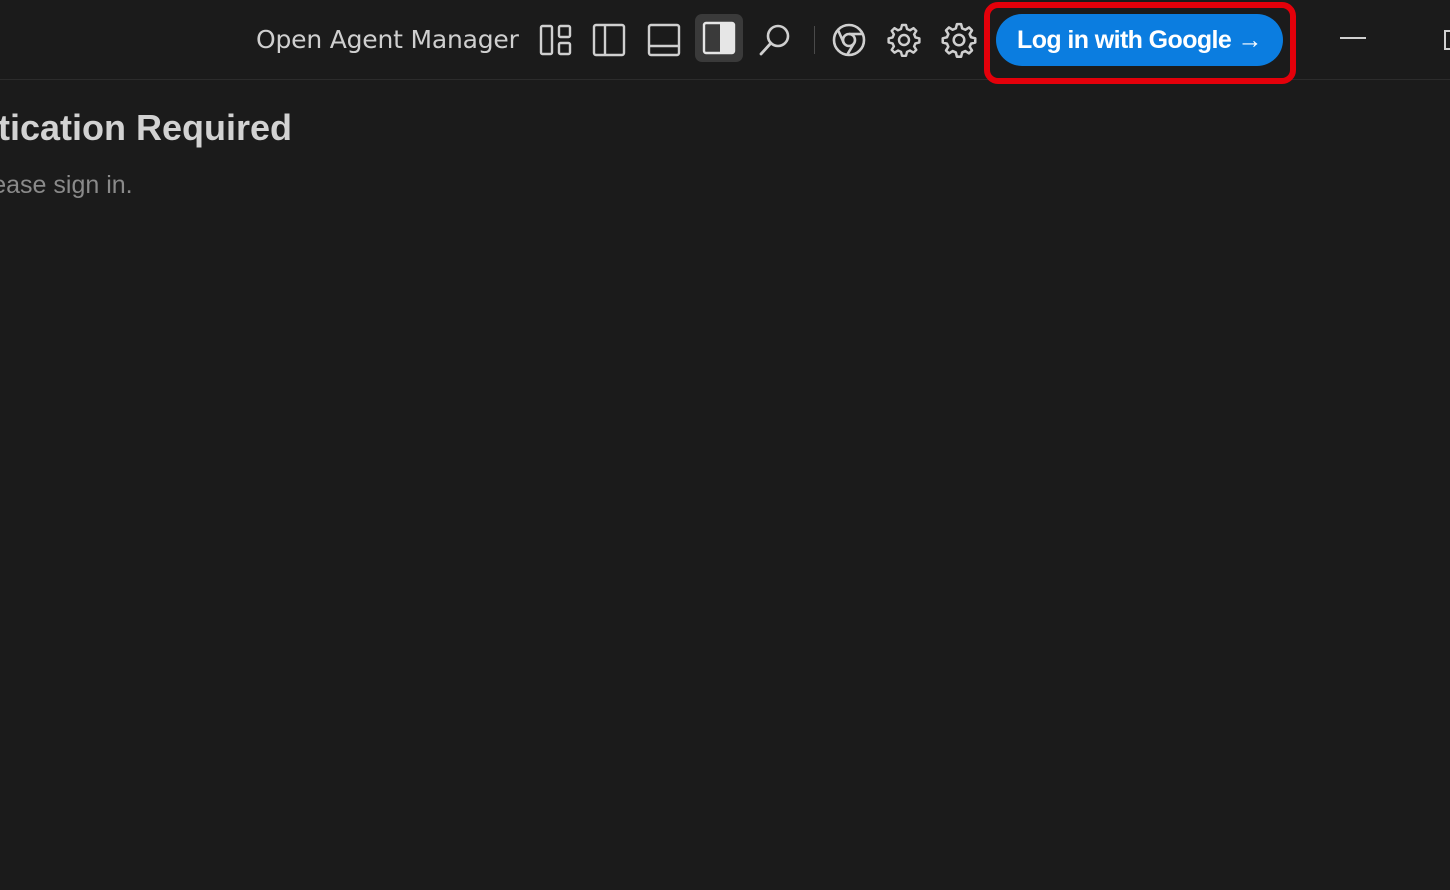 Image resolution: width=1450 pixels, height=890 pixels. I want to click on page-subtext: Please sign in., so click(66, 185).